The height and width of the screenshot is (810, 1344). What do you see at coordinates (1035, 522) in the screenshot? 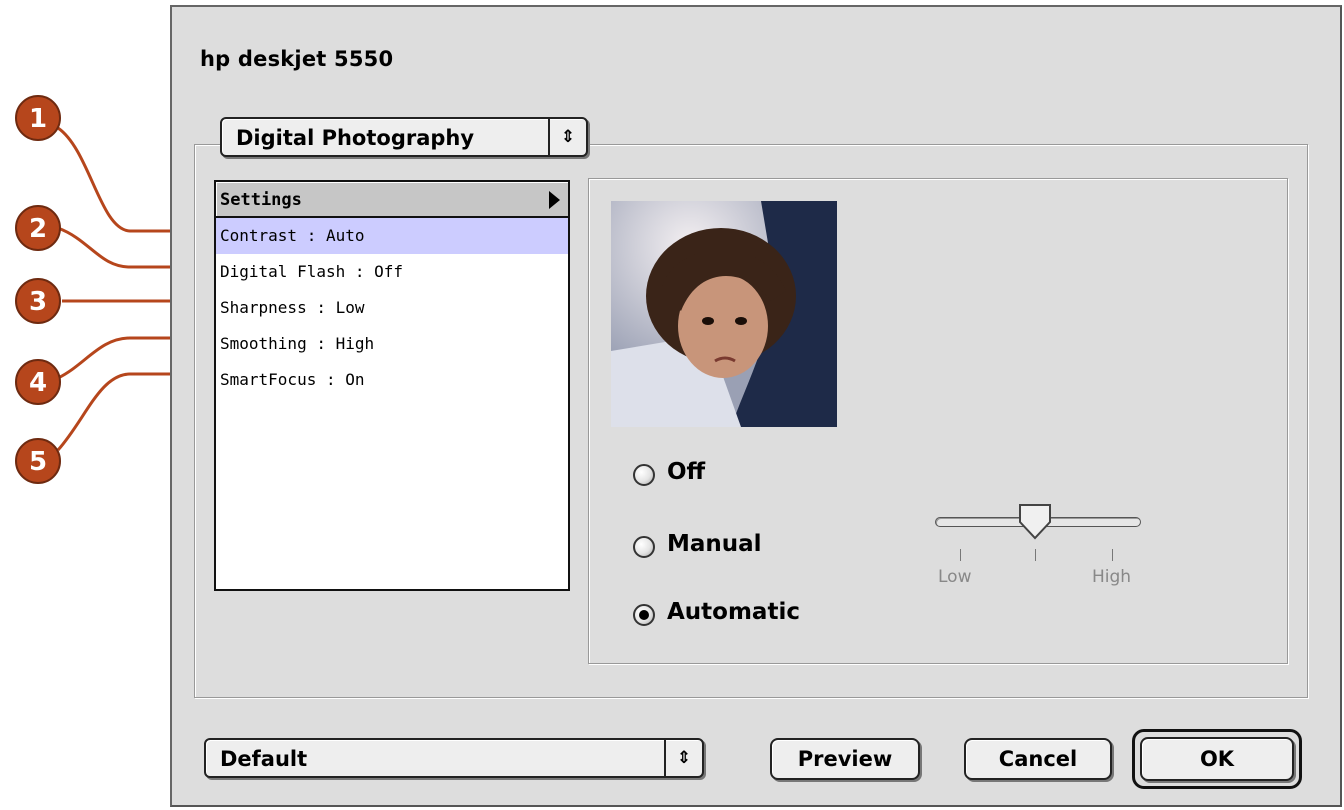
I see `contrast-slider-thumb` at bounding box center [1035, 522].